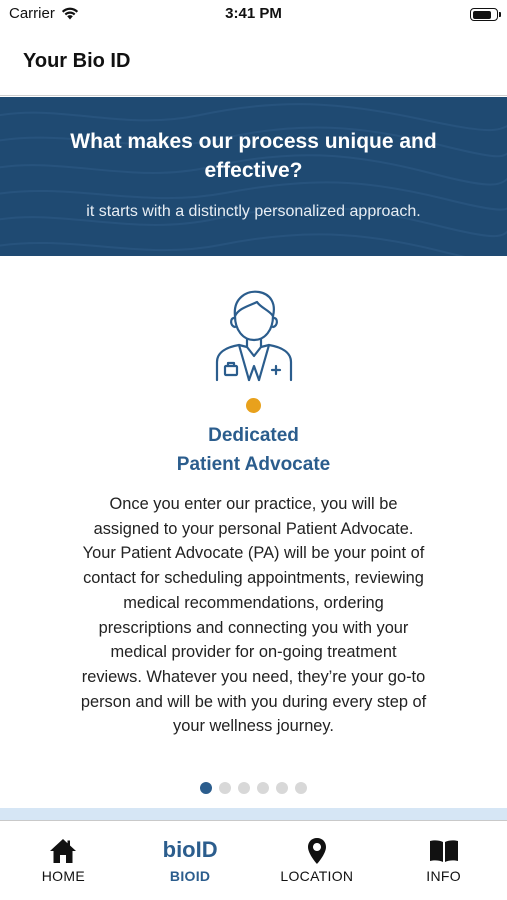 The height and width of the screenshot is (900, 507). I want to click on tab-home: HOME, so click(63, 860).